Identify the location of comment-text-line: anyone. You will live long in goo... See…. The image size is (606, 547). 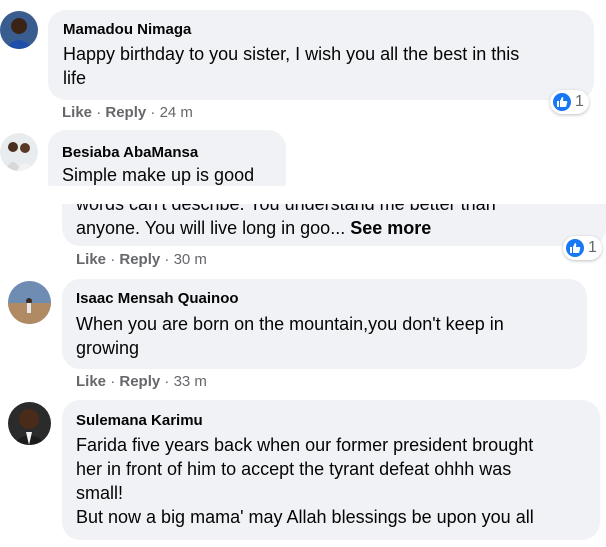
(254, 228).